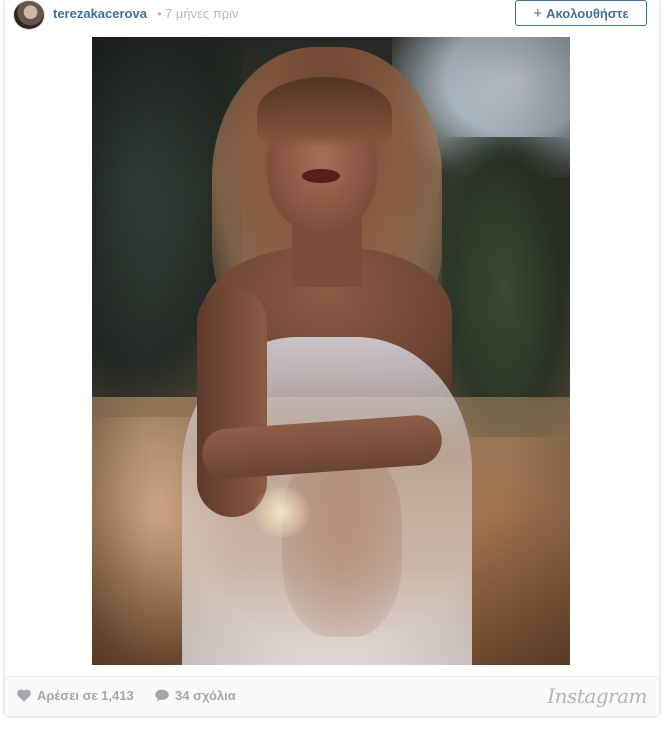 The width and height of the screenshot is (665, 732). What do you see at coordinates (587, 13) in the screenshot?
I see `follow-label: Ακολουθήστε` at bounding box center [587, 13].